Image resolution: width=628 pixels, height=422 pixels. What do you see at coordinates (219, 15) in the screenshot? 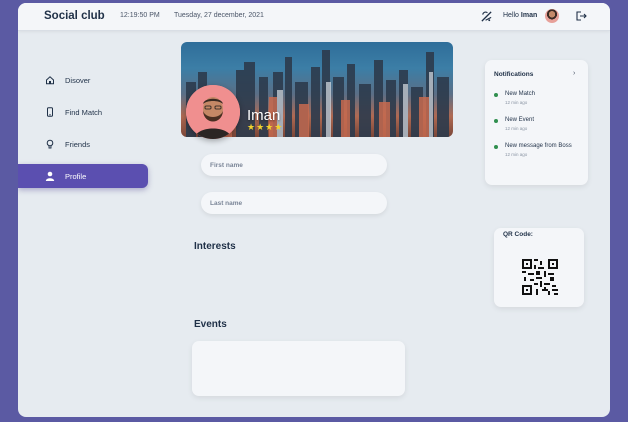
I see `date: Tuesday, 27 december, 2021` at bounding box center [219, 15].